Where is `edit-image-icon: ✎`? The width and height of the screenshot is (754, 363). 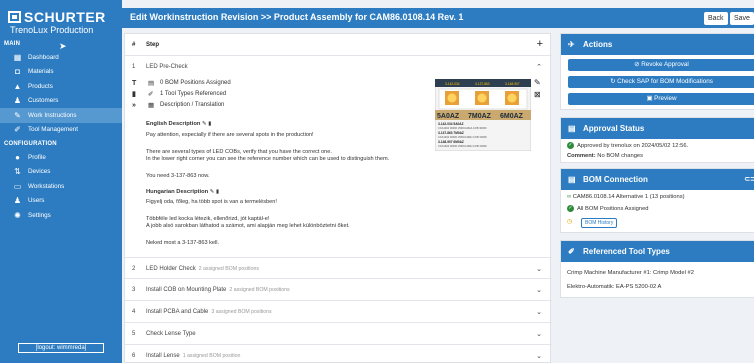
edit-image-icon: ✎ is located at coordinates (537, 82).